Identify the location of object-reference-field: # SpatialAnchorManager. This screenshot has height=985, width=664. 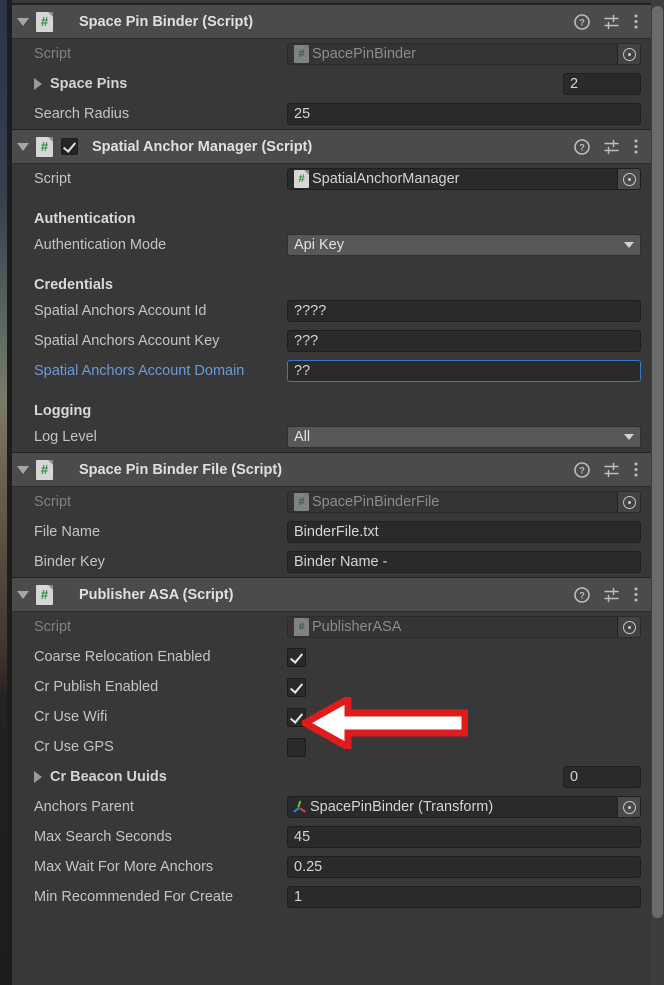
(464, 179).